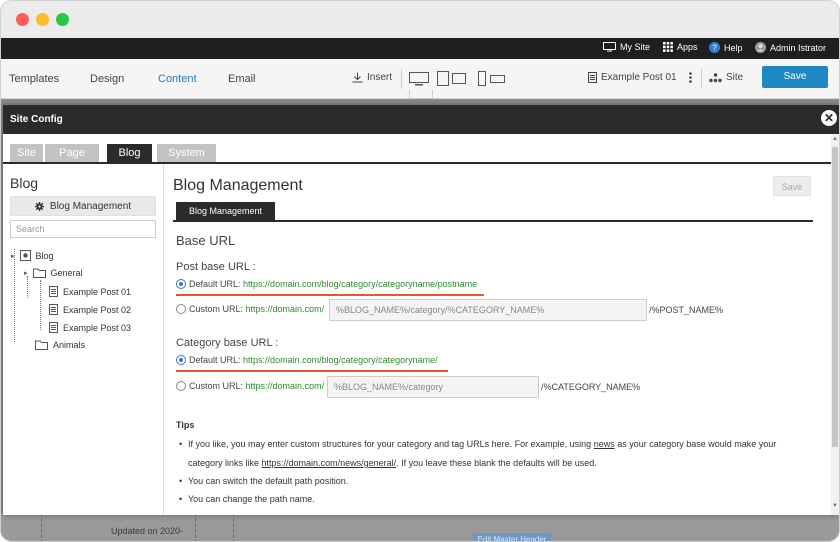  Describe the element at coordinates (421, 94) in the screenshot. I see `collapse-toolbar-handle` at that location.